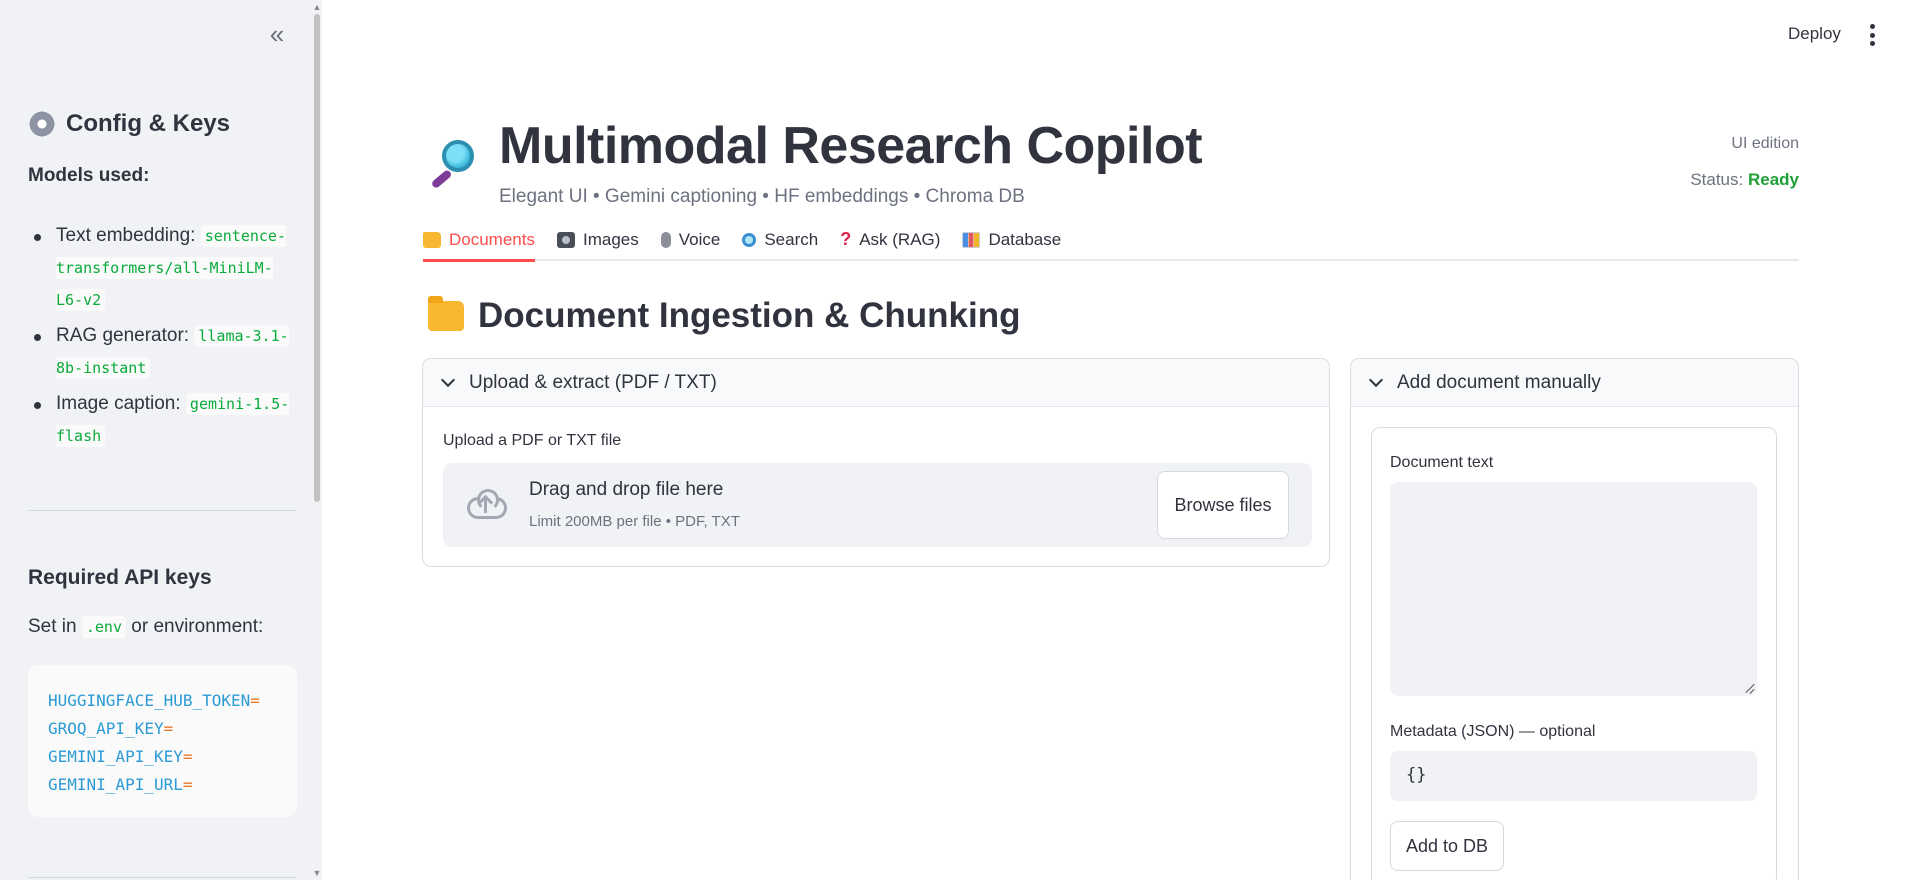 The width and height of the screenshot is (1916, 880). I want to click on add-to-db-button: Add to DB, so click(1447, 846).